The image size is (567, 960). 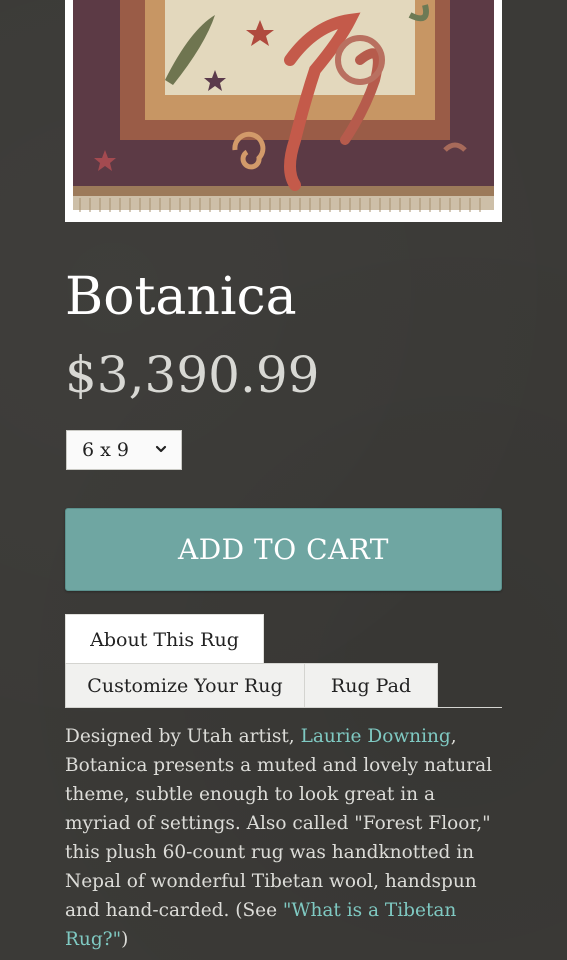 What do you see at coordinates (164, 639) in the screenshot?
I see `tab-about-this-rug: About This Rug` at bounding box center [164, 639].